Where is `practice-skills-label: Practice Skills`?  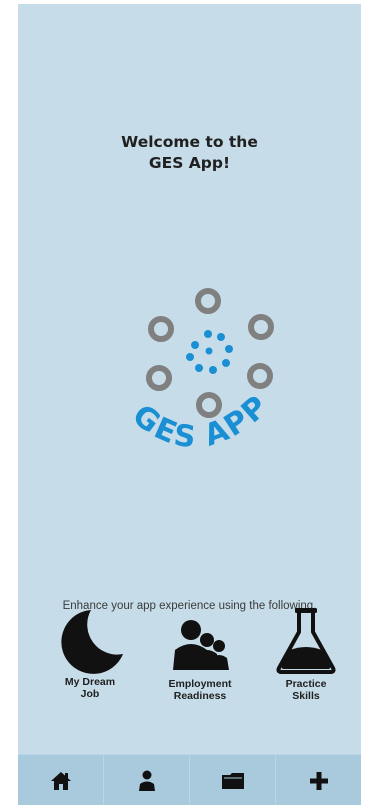 practice-skills-label: Practice Skills is located at coordinates (306, 690).